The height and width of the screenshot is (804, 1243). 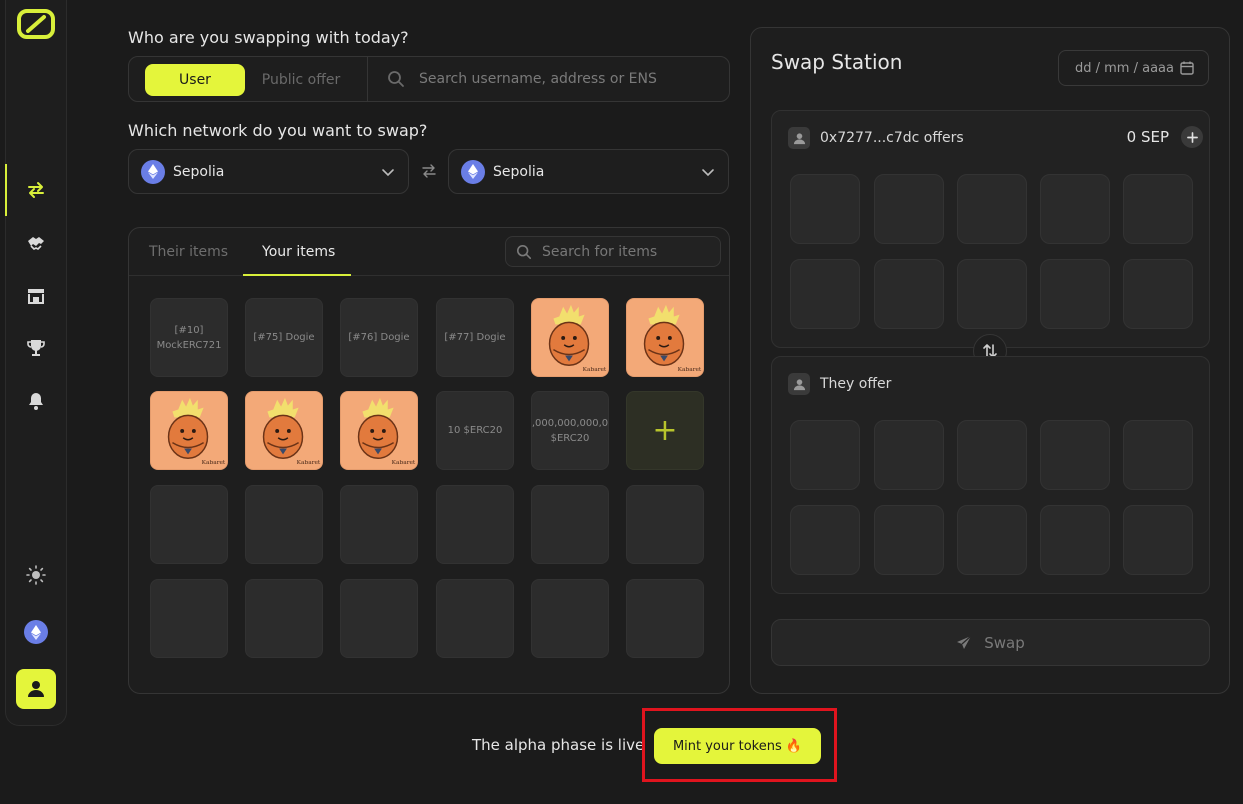 What do you see at coordinates (36, 24) in the screenshot?
I see `logo-icon` at bounding box center [36, 24].